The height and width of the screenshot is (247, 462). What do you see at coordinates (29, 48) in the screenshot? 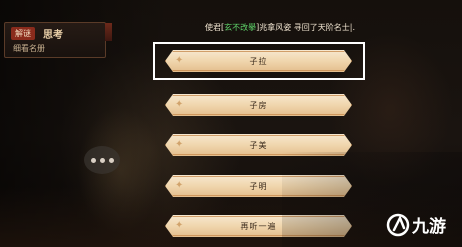
I see `quest-subtitle: 细看名册` at bounding box center [29, 48].